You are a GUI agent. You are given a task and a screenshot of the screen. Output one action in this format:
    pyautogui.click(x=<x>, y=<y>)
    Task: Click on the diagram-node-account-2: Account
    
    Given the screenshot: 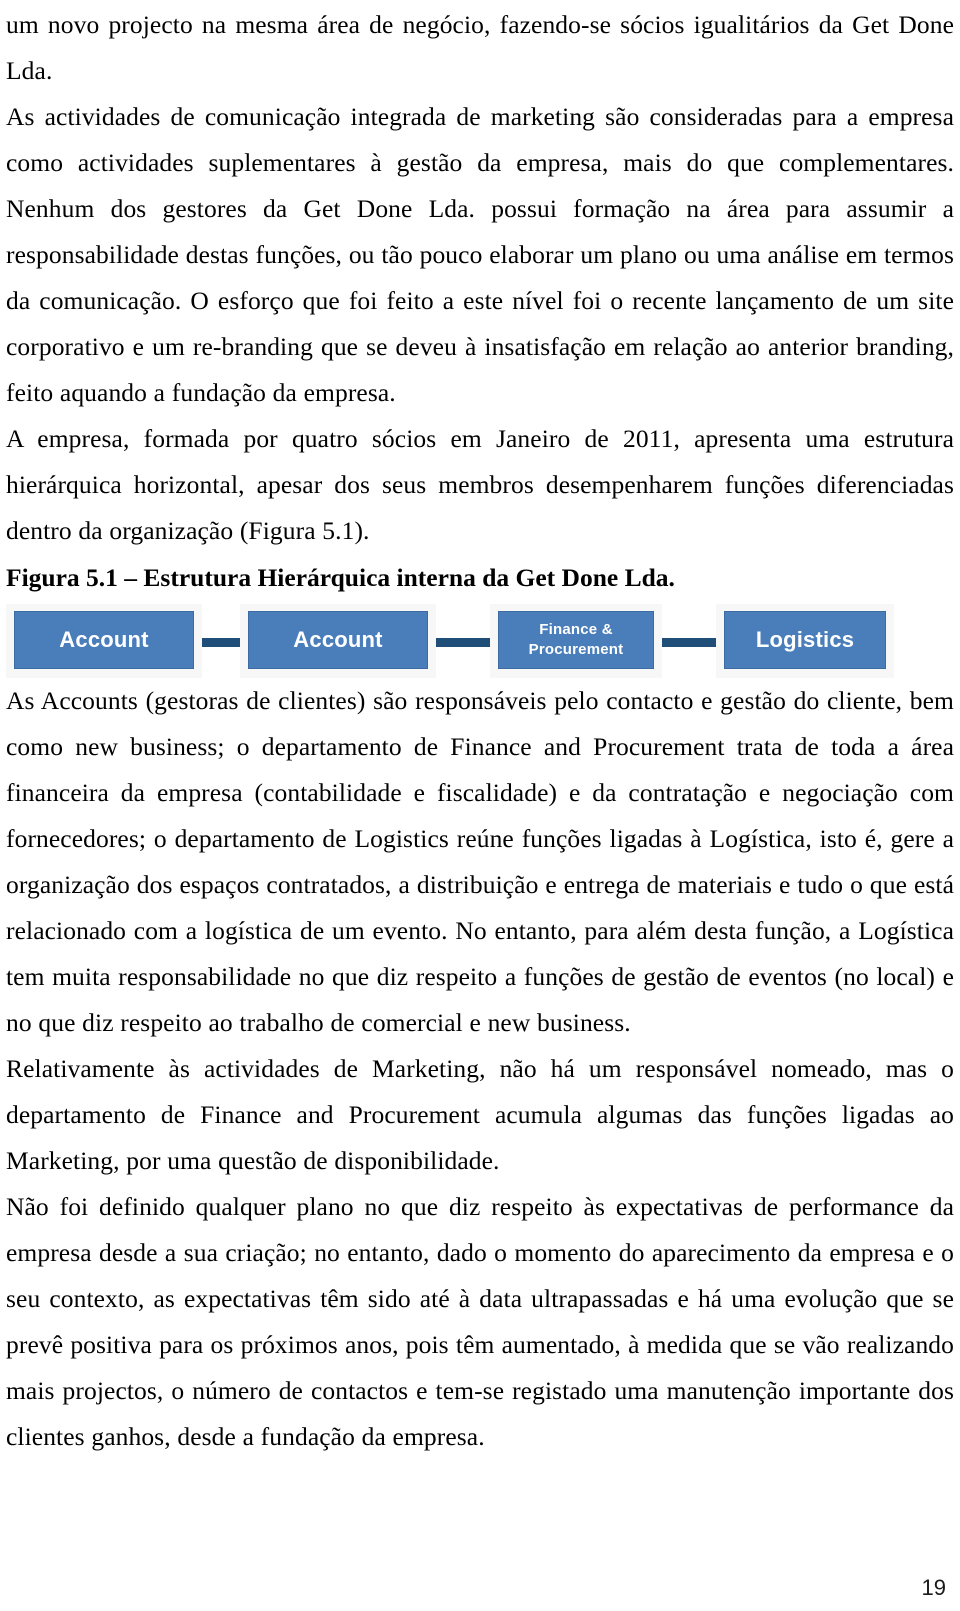 What is the action you would take?
    pyautogui.click(x=338, y=641)
    